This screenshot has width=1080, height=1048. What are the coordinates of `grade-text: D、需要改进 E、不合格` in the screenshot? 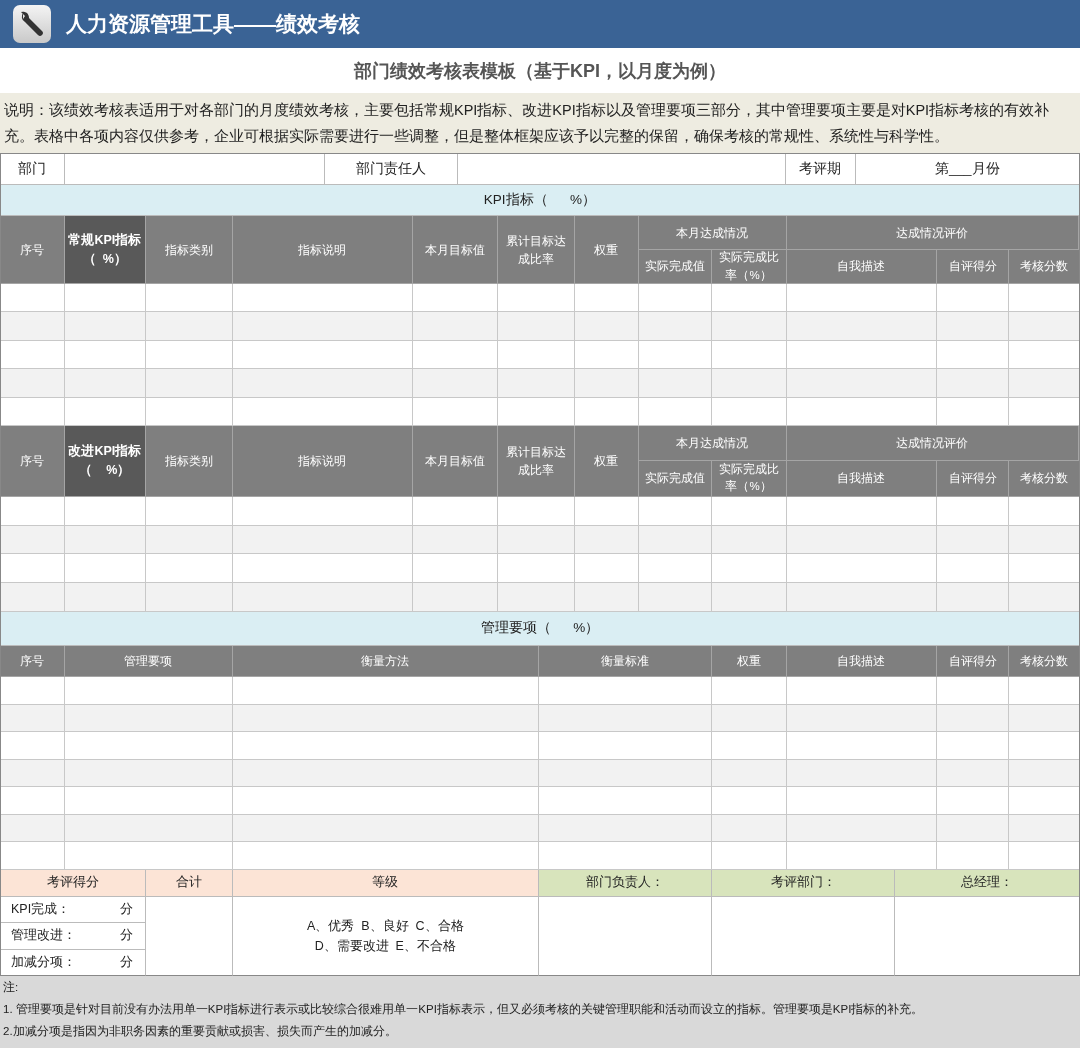 It's located at (385, 946).